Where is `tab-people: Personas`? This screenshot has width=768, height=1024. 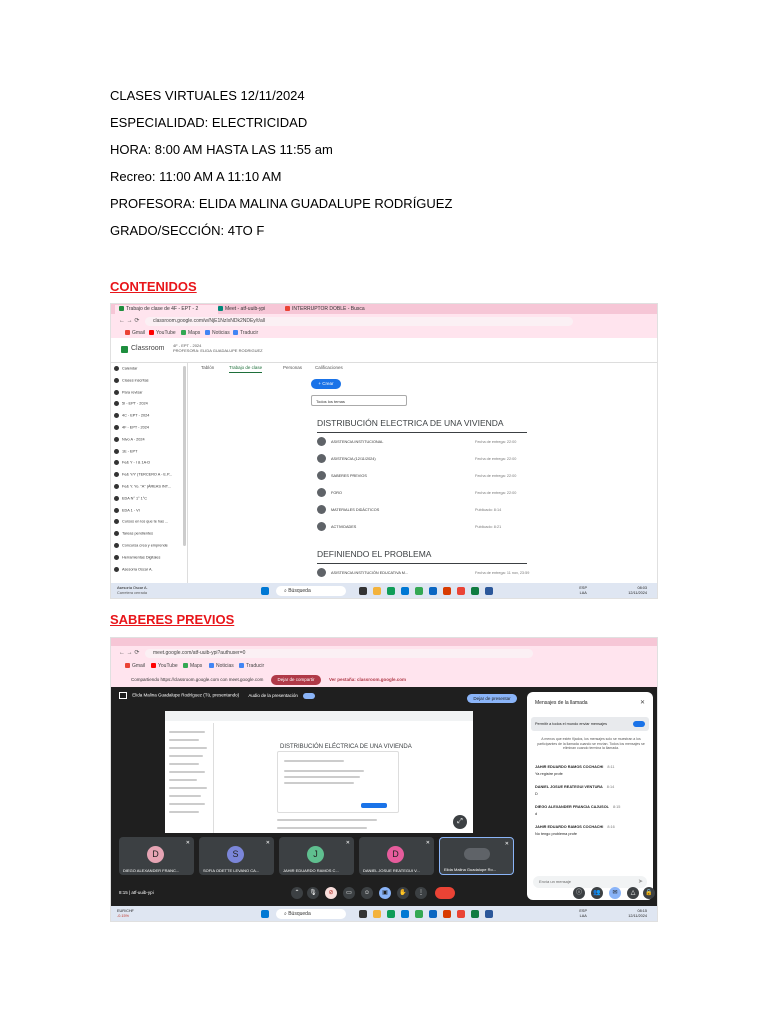 tab-people: Personas is located at coordinates (292, 367).